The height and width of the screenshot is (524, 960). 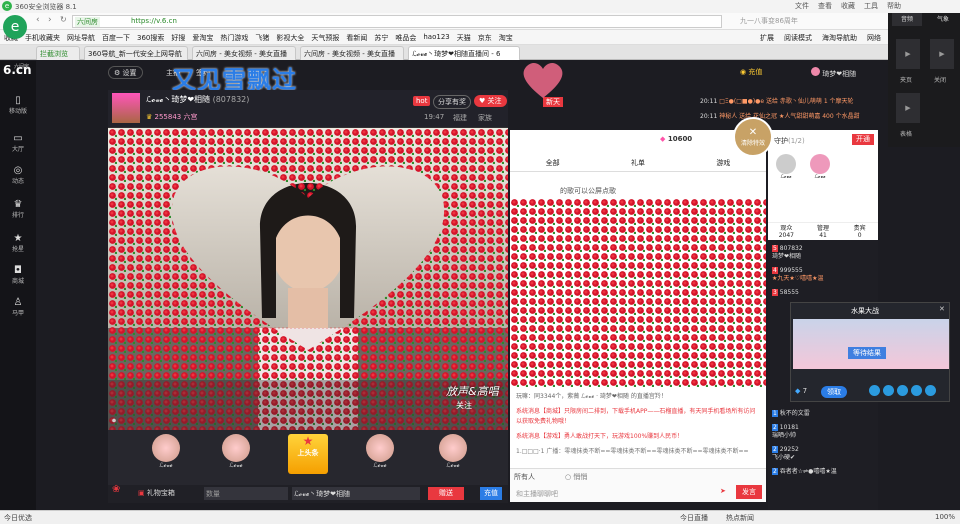 What do you see at coordinates (871, 344) in the screenshot?
I see `fruit-game-board: 等待结果` at bounding box center [871, 344].